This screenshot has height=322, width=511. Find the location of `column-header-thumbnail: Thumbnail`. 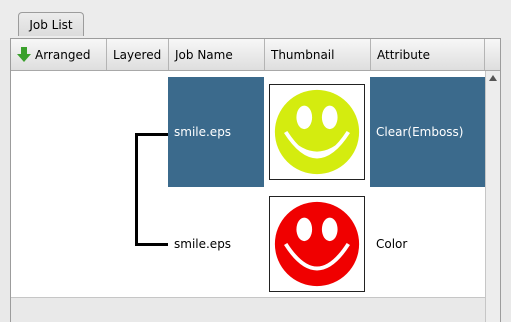

column-header-thumbnail: Thumbnail is located at coordinates (318, 54).